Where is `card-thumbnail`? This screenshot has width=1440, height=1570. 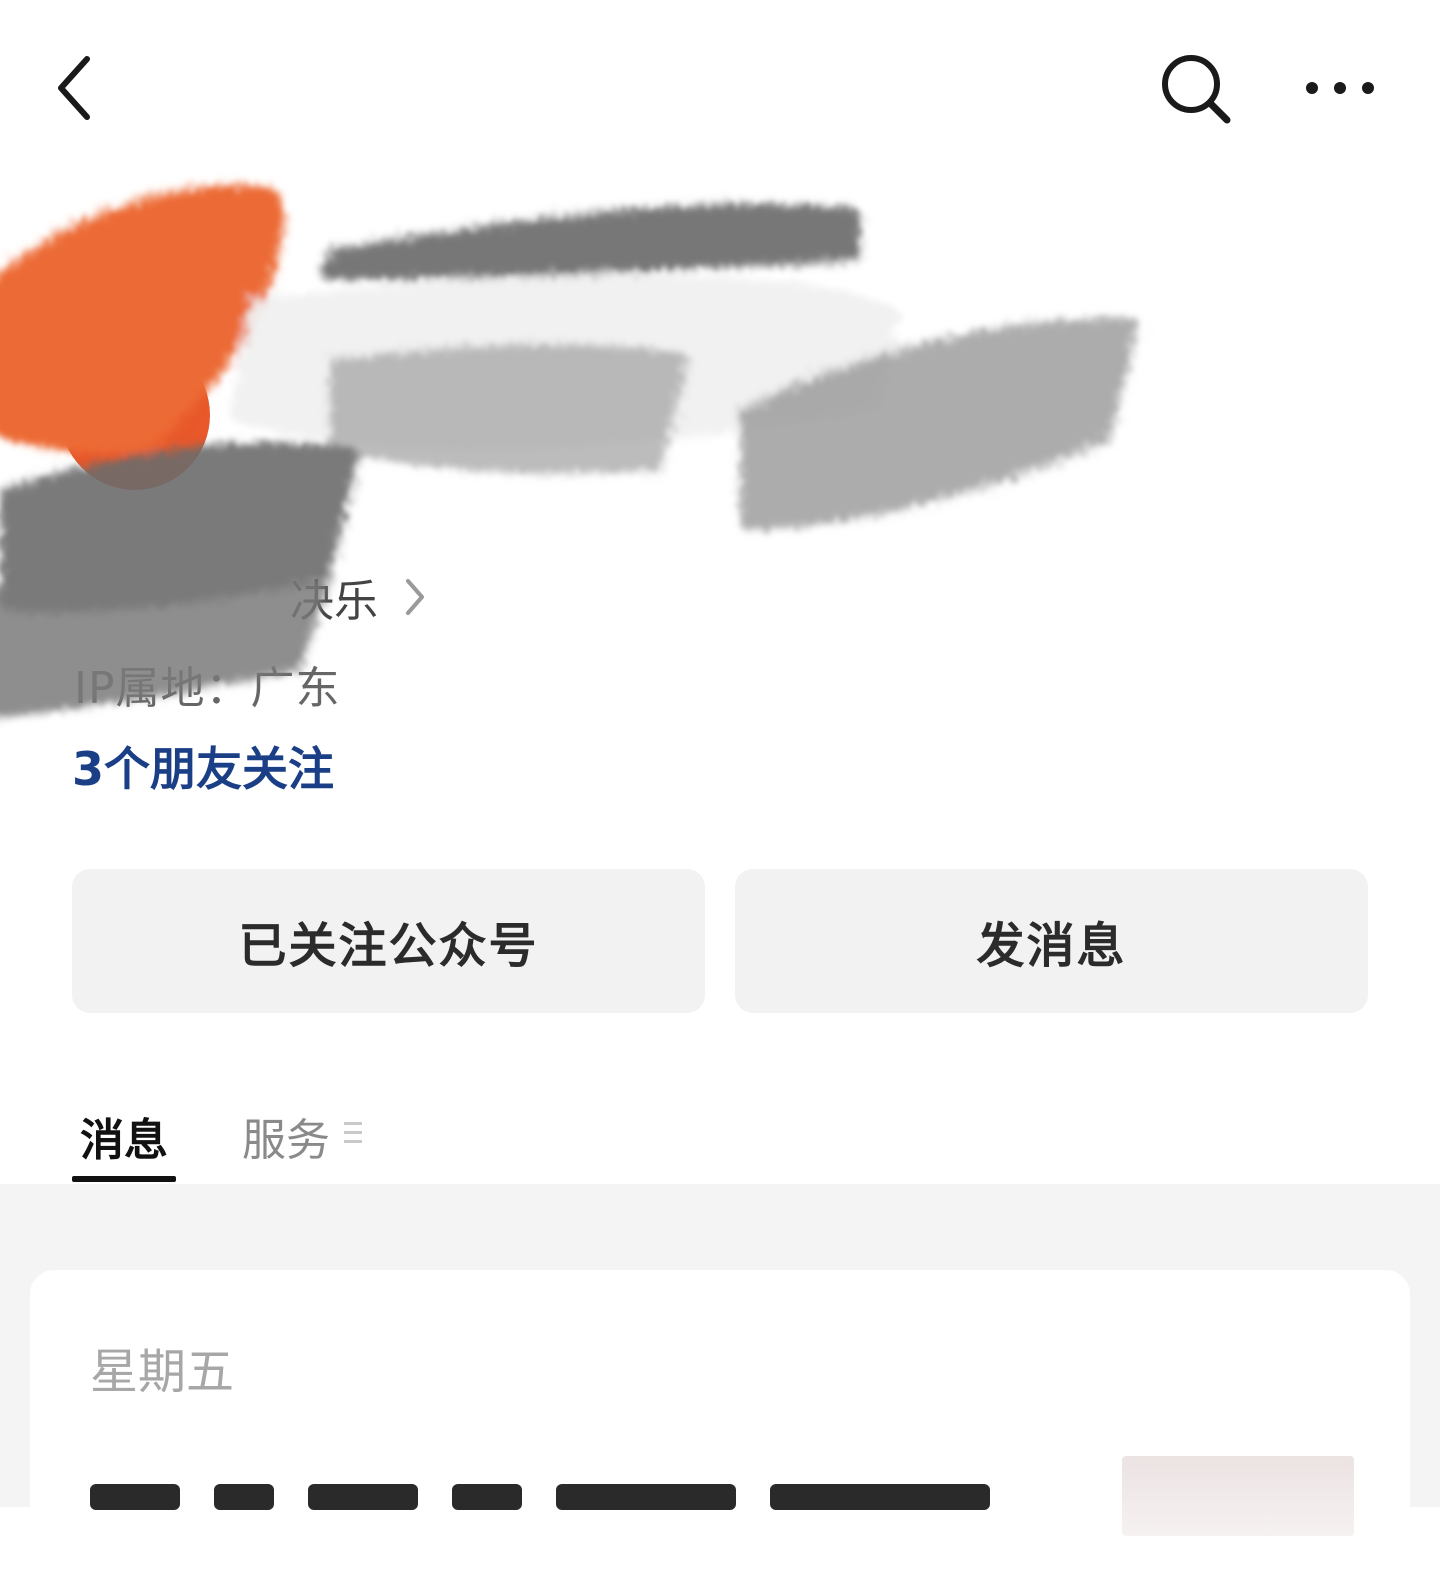
card-thumbnail is located at coordinates (1238, 1496).